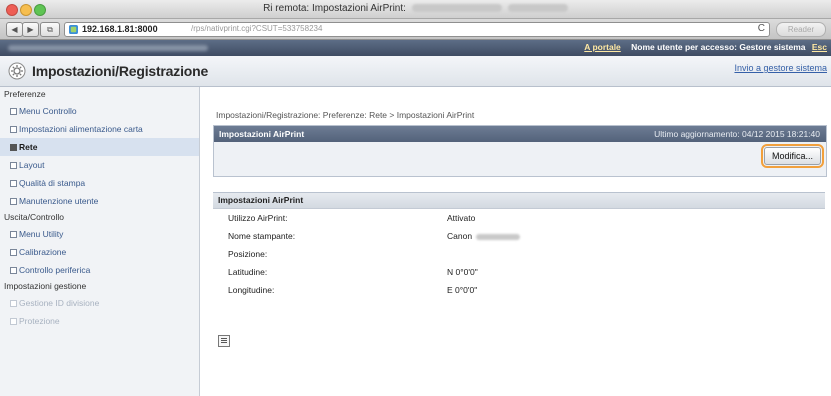  I want to click on sidebar-item-manutenzione-utente: Manutenzione utente, so click(99, 201).